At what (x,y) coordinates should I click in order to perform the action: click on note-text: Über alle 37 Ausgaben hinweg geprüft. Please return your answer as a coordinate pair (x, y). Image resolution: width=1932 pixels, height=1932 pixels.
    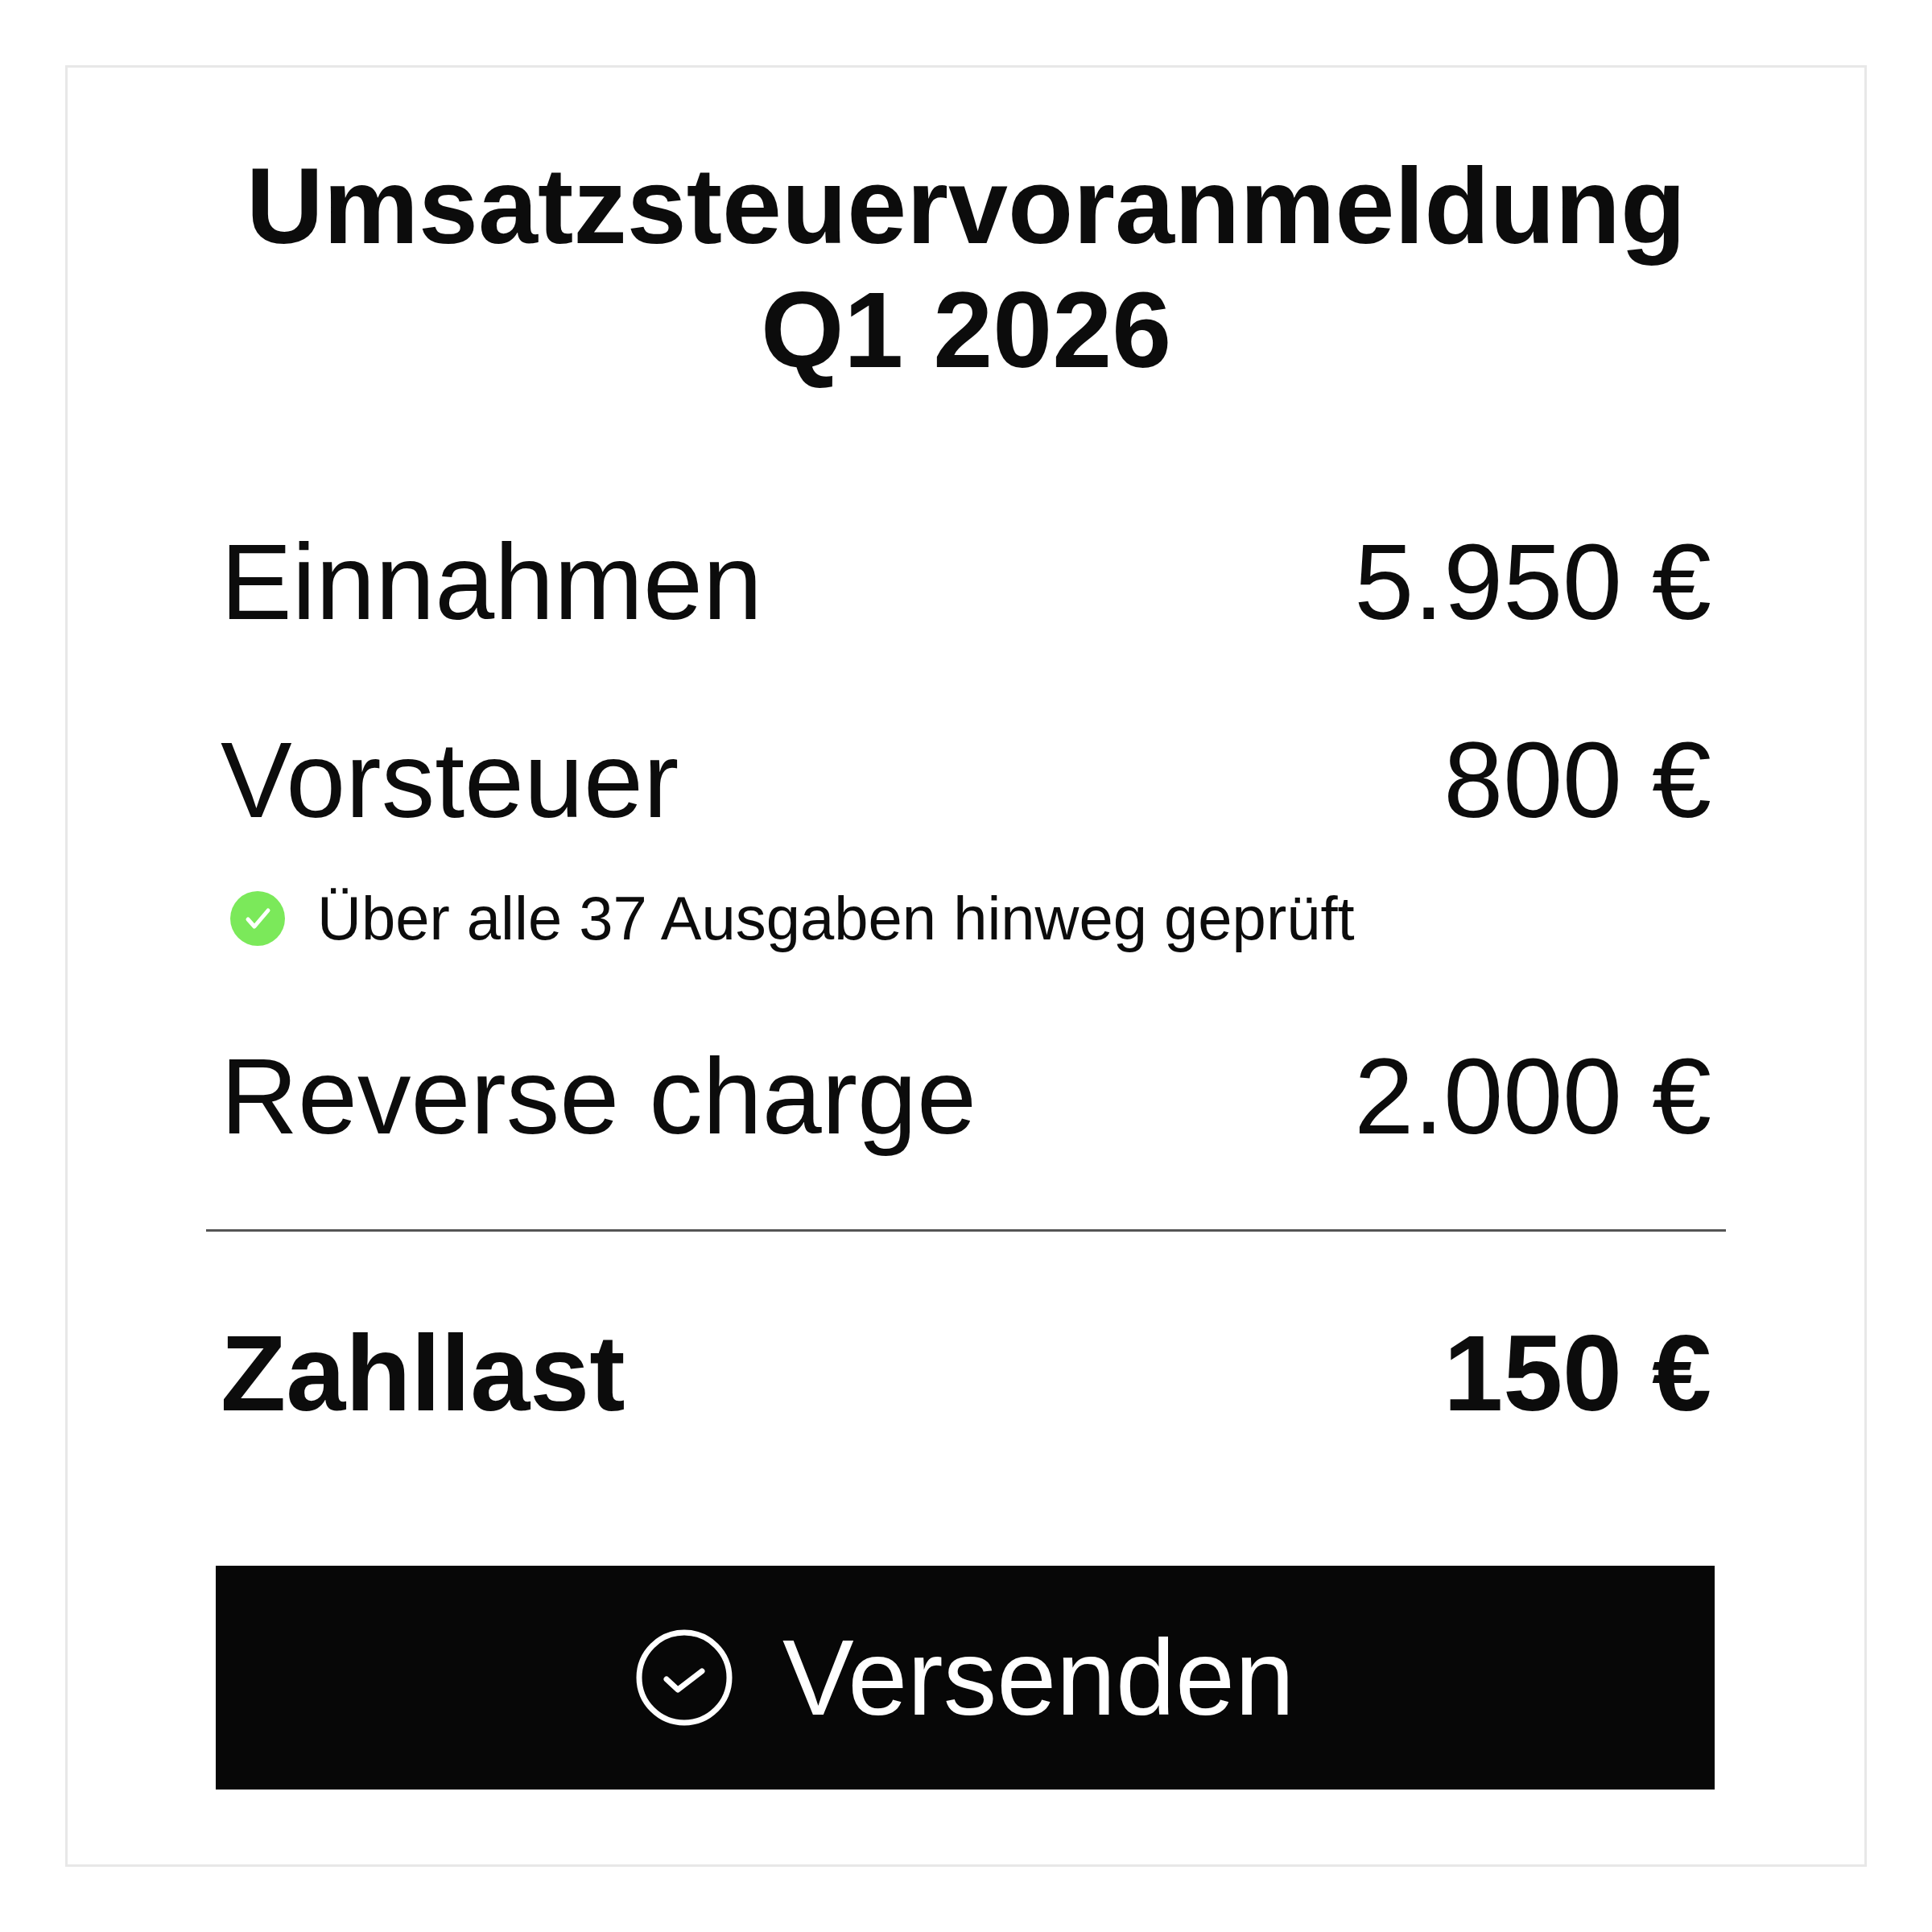
    Looking at the image, I should click on (836, 918).